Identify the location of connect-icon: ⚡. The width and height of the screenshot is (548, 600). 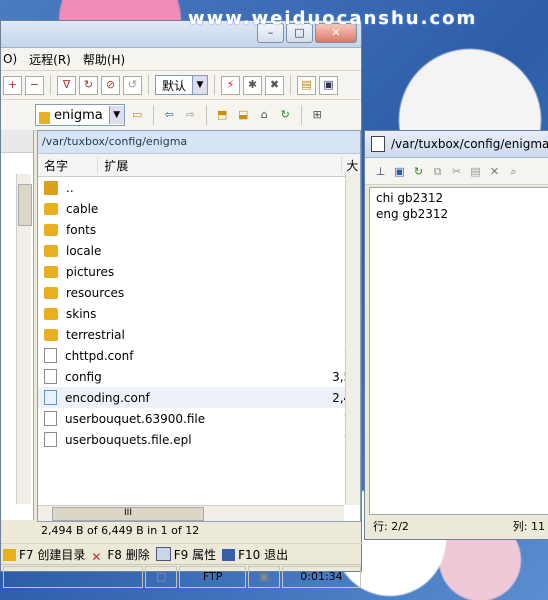
(231, 85).